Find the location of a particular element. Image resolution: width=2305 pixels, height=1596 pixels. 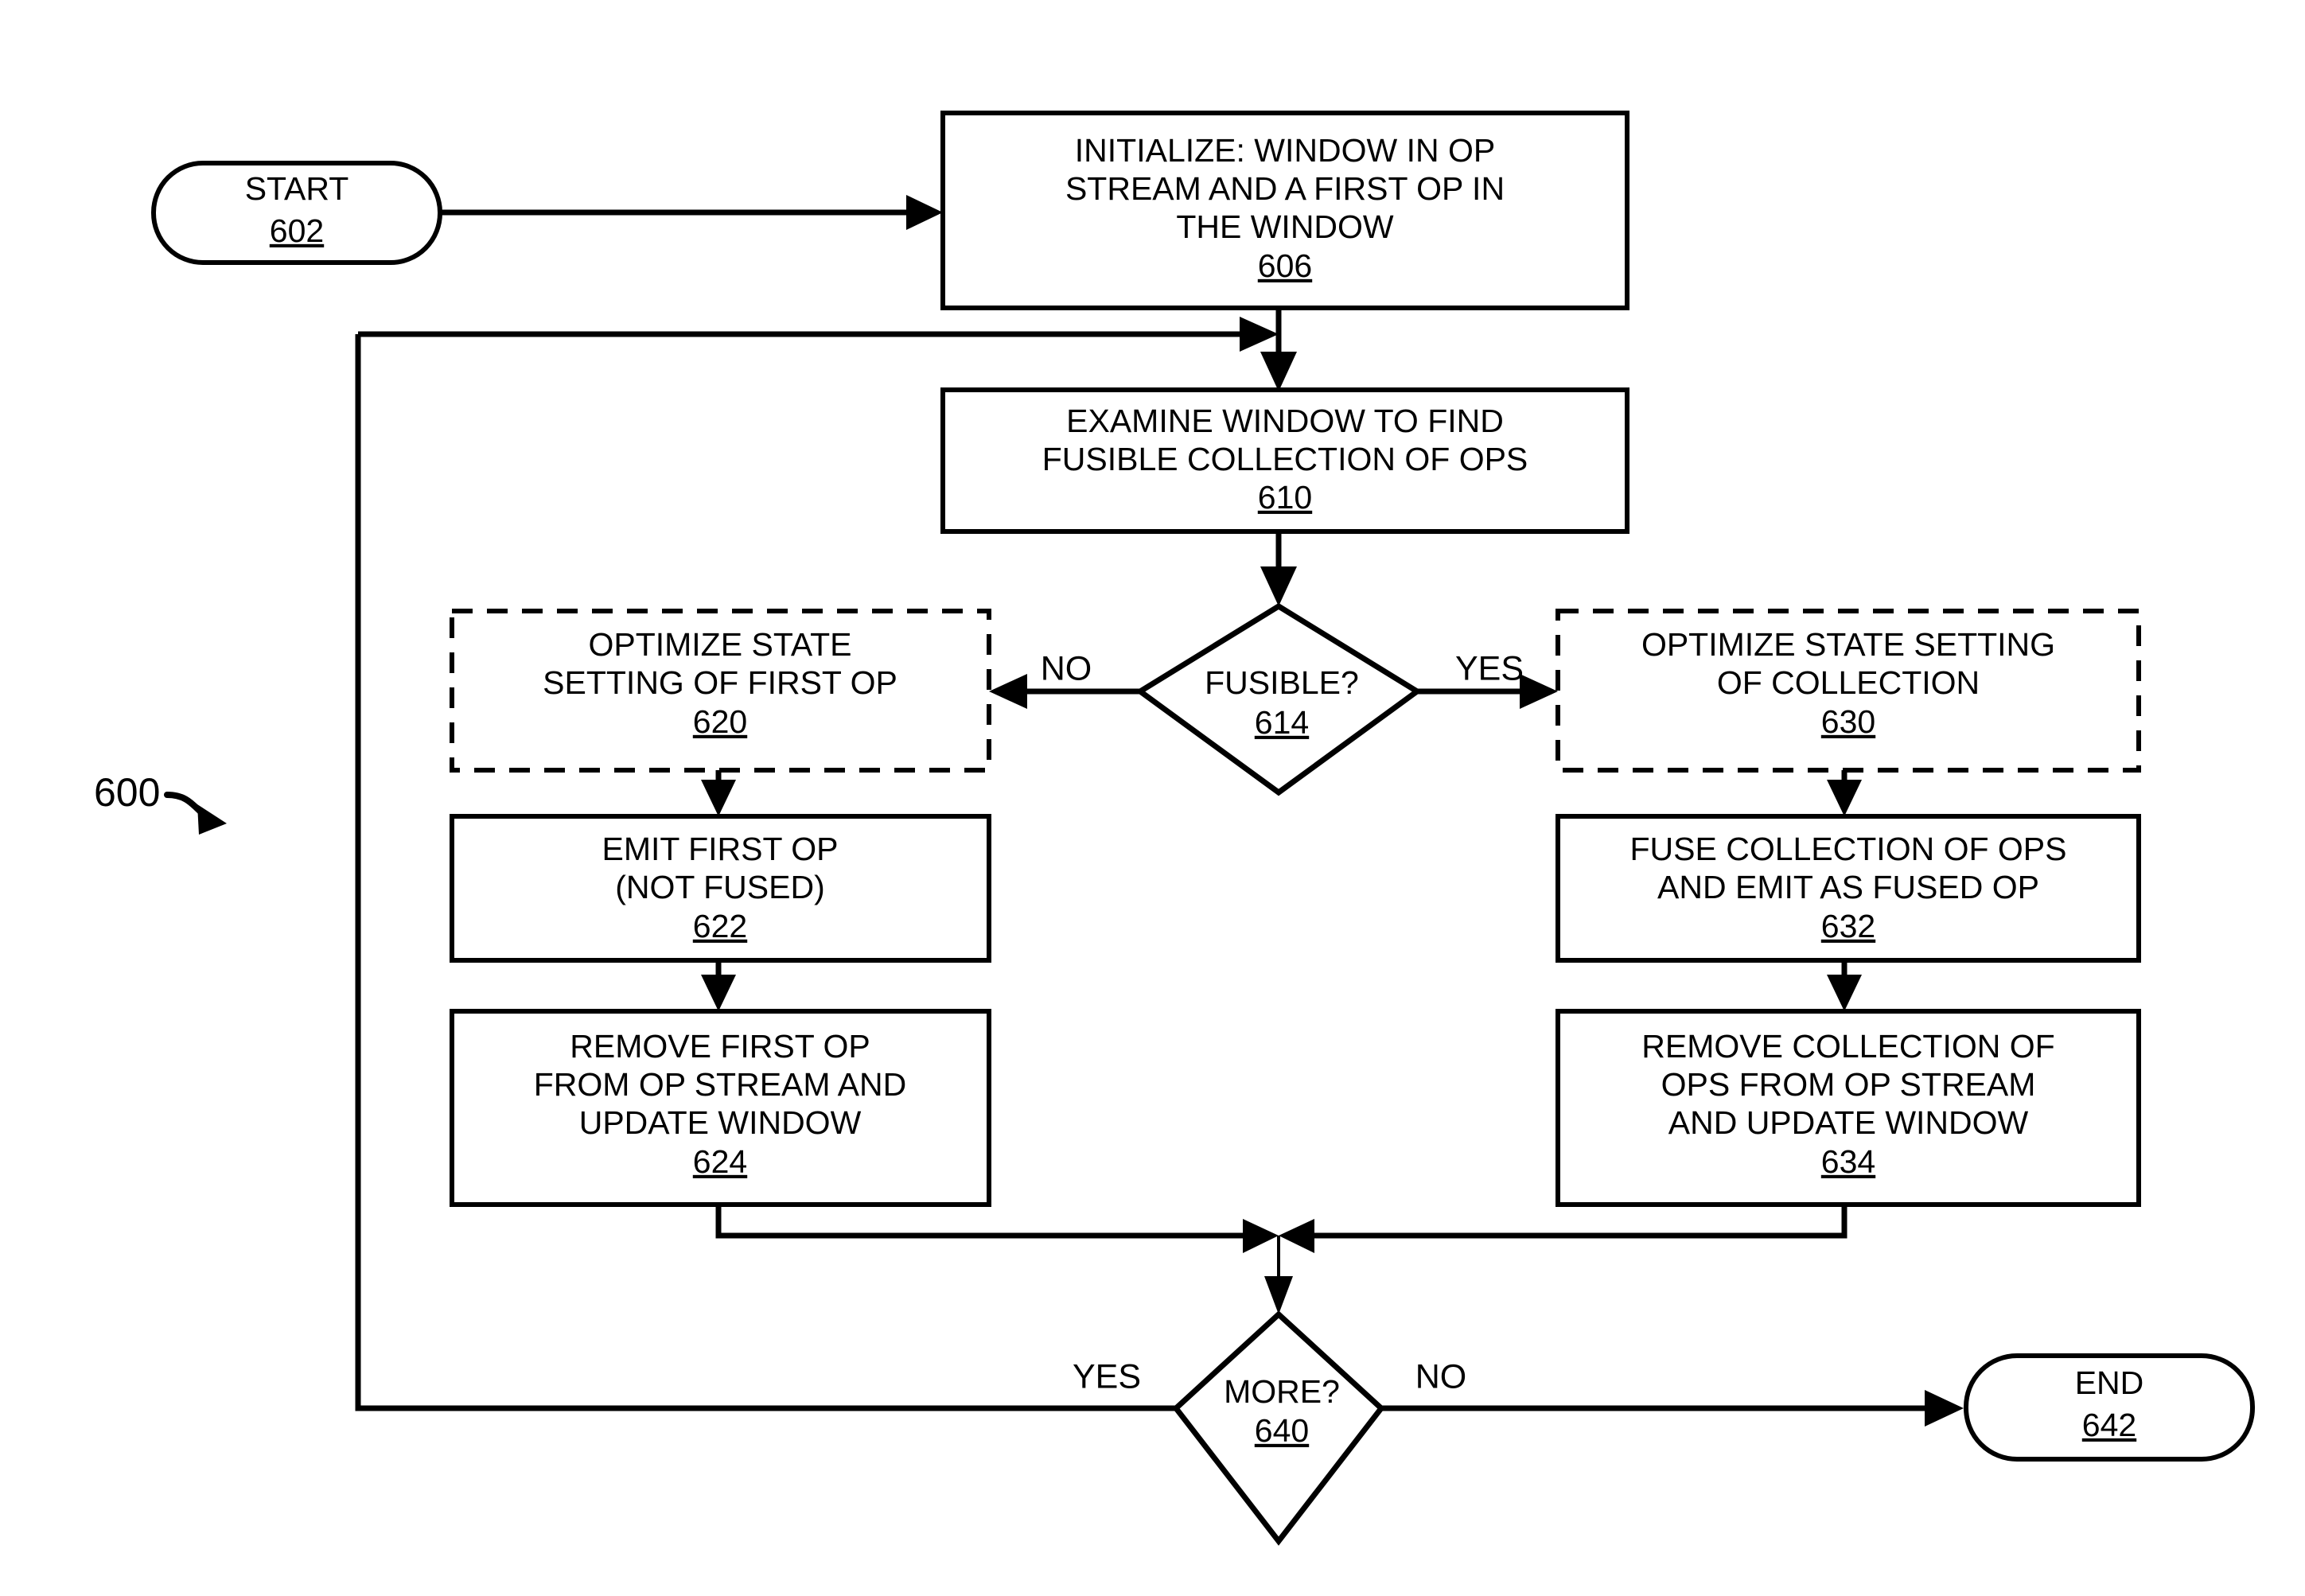

edge-label-more-yes: YES is located at coordinates (1107, 1377).